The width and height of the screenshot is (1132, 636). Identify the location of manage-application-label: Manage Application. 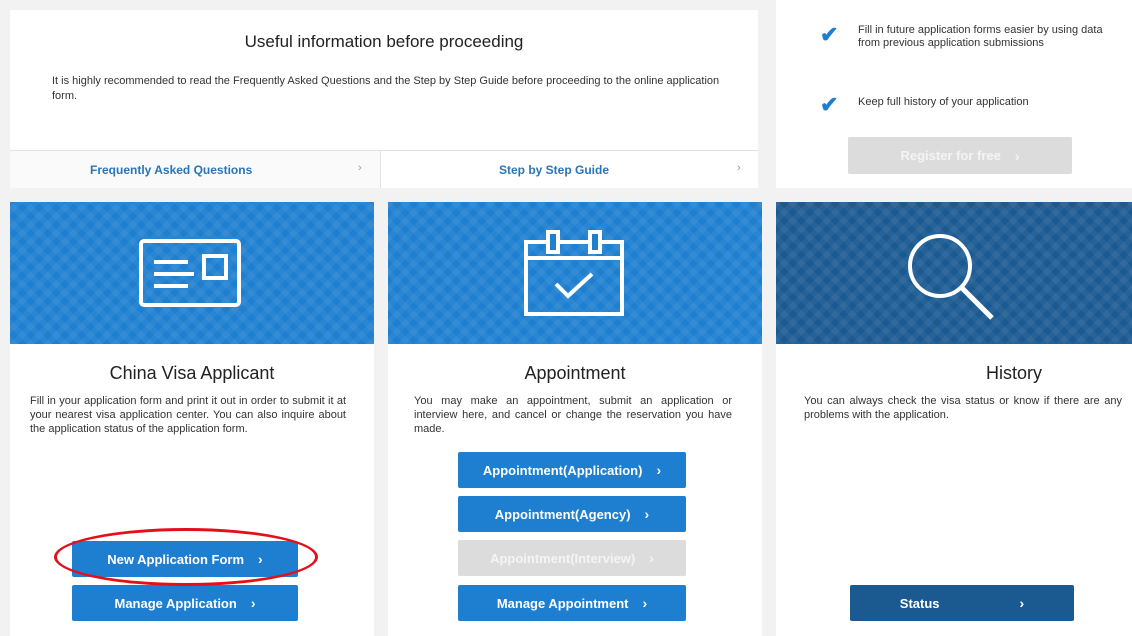
(175, 603).